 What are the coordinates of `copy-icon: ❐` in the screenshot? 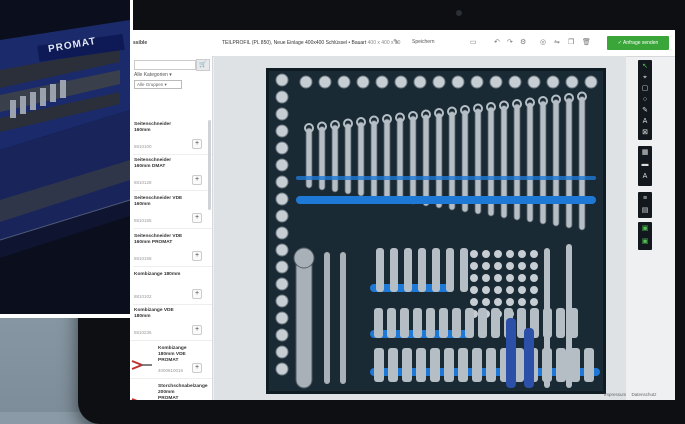 It's located at (571, 42).